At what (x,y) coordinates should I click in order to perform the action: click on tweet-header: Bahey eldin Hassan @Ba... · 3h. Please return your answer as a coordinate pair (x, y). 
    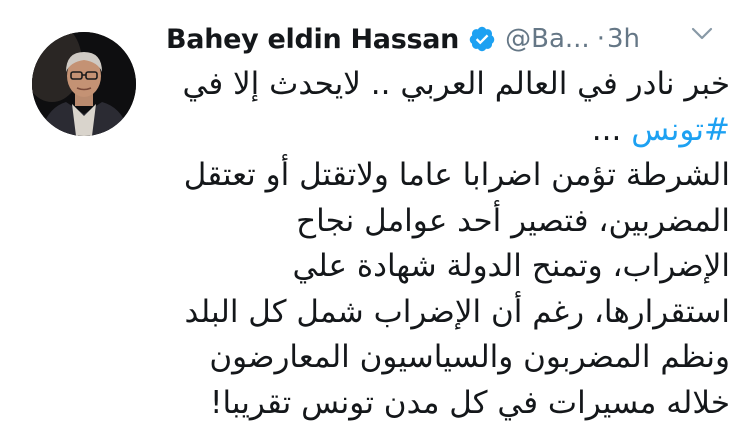
    Looking at the image, I should click on (446, 39).